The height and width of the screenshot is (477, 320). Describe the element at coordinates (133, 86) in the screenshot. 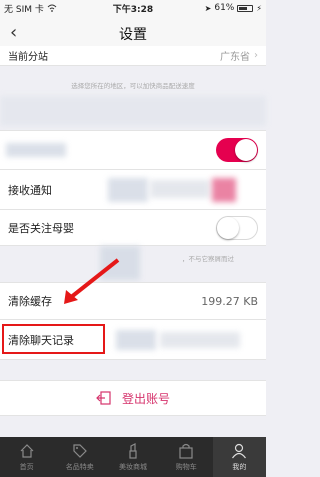

I see `branch-hint: 选择您所在的地区，可以加快商品配送速度` at that location.